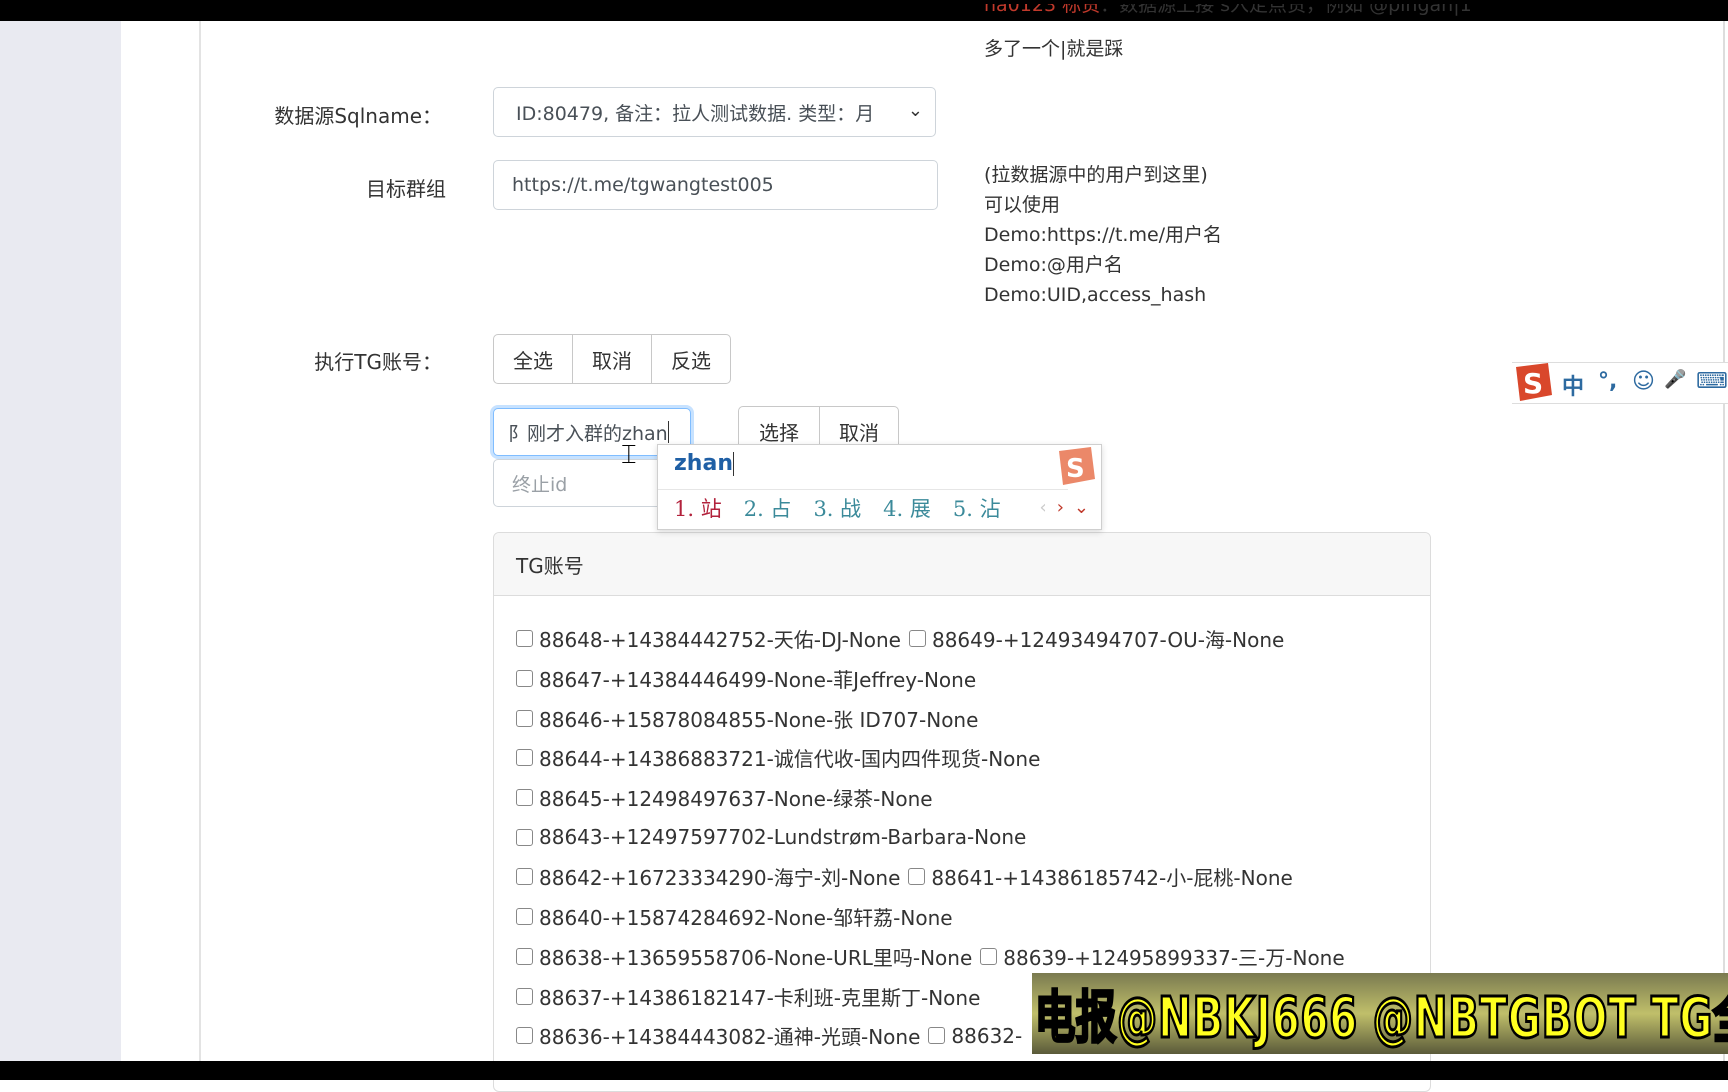  What do you see at coordinates (730, 1037) in the screenshot?
I see `account-label: 88636-+14384443082-通神-光頭-None` at bounding box center [730, 1037].